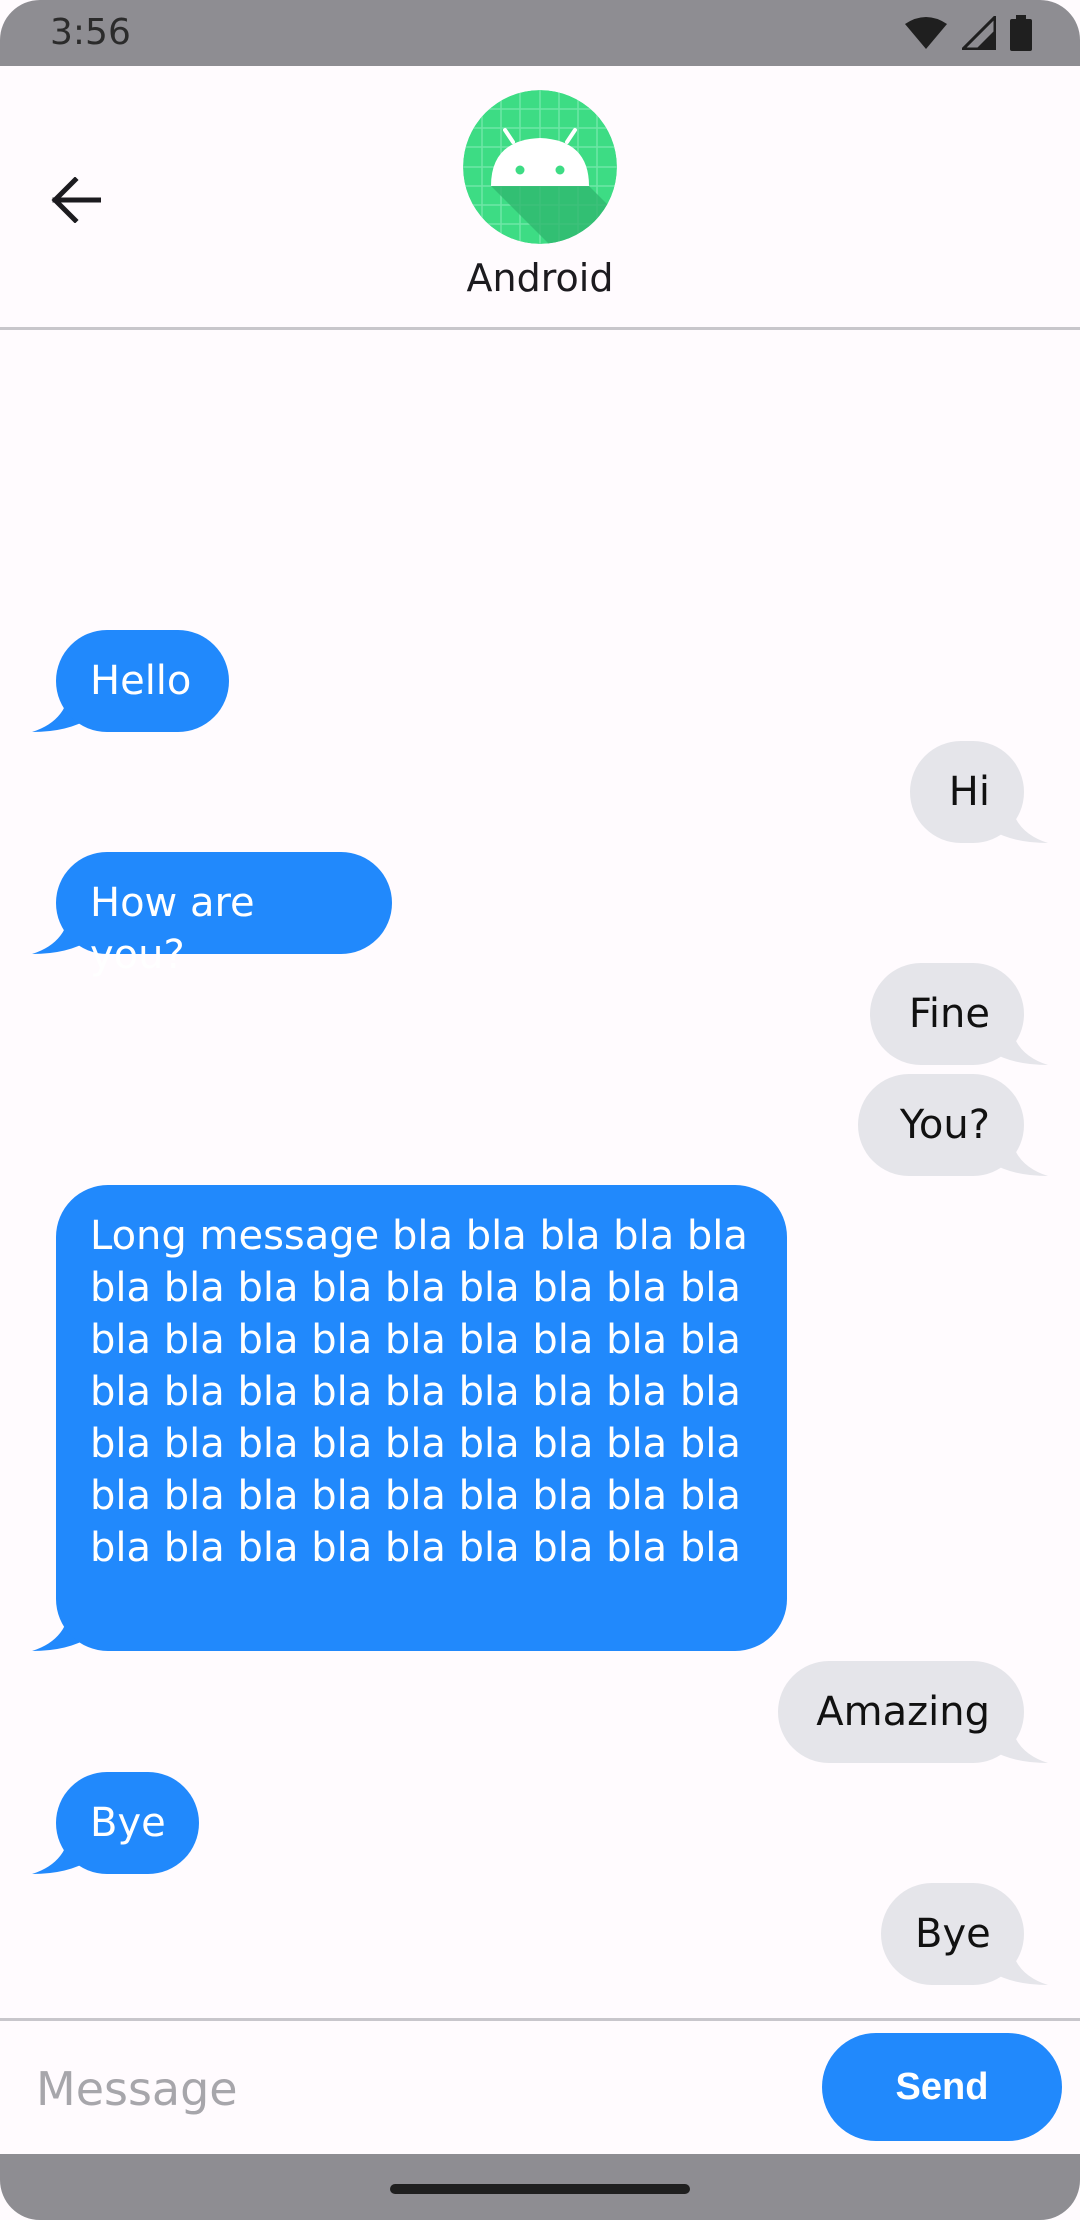 The width and height of the screenshot is (1080, 2220). Describe the element at coordinates (926, 33) in the screenshot. I see `wifi-icon` at that location.